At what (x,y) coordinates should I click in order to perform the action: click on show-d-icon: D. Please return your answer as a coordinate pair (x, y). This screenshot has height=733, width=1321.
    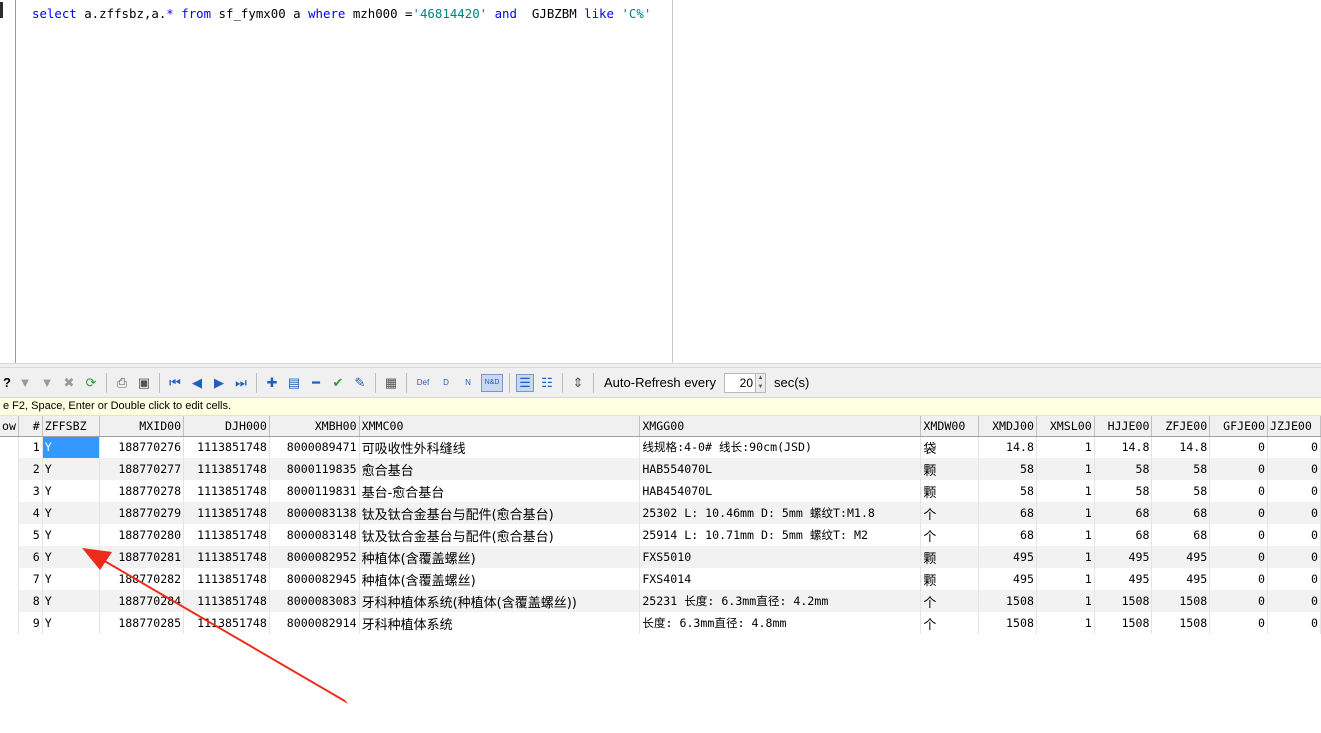
    Looking at the image, I should click on (446, 383).